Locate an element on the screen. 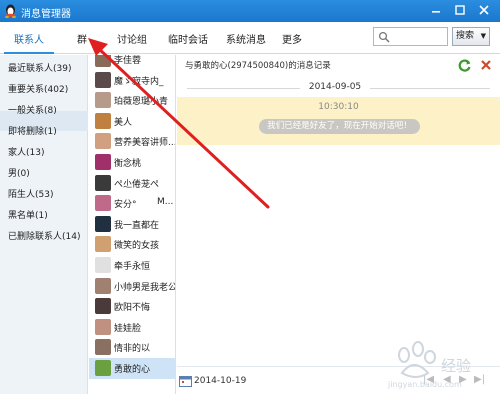 Image resolution: width=500 pixels, height=394 pixels. qq-penguin-icon is located at coordinates (10, 11).